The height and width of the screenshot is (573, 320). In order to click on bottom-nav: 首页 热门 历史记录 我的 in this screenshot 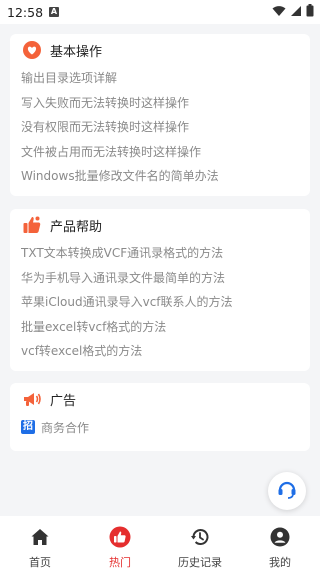, I will do `click(160, 544)`.